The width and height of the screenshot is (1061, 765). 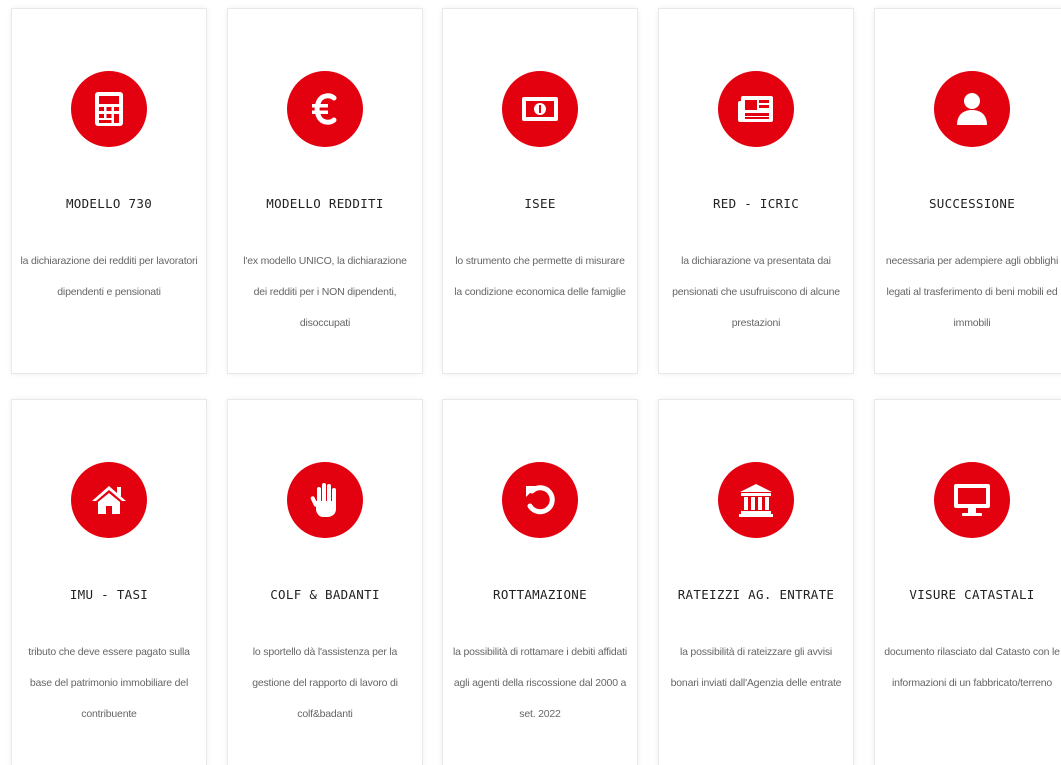 I want to click on service-title: SUCCESSIONE, so click(x=972, y=203).